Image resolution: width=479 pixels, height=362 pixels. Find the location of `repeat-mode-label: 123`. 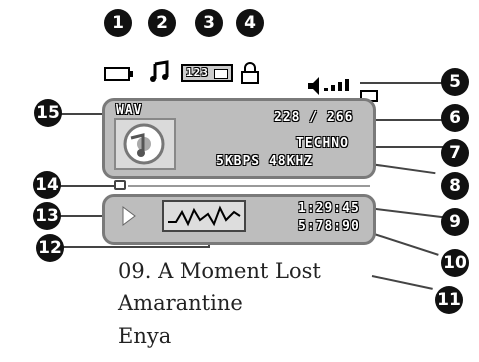

repeat-mode-label: 123 is located at coordinates (197, 72).